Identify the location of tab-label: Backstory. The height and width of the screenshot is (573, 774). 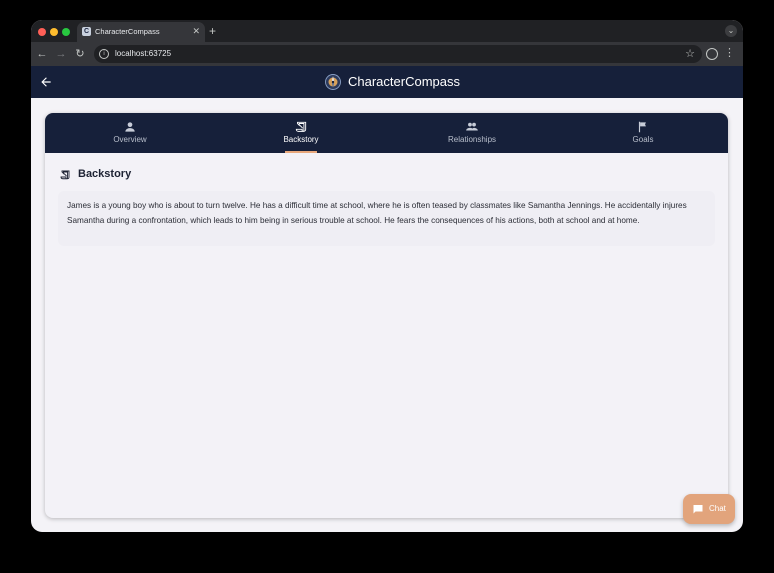
(301, 139).